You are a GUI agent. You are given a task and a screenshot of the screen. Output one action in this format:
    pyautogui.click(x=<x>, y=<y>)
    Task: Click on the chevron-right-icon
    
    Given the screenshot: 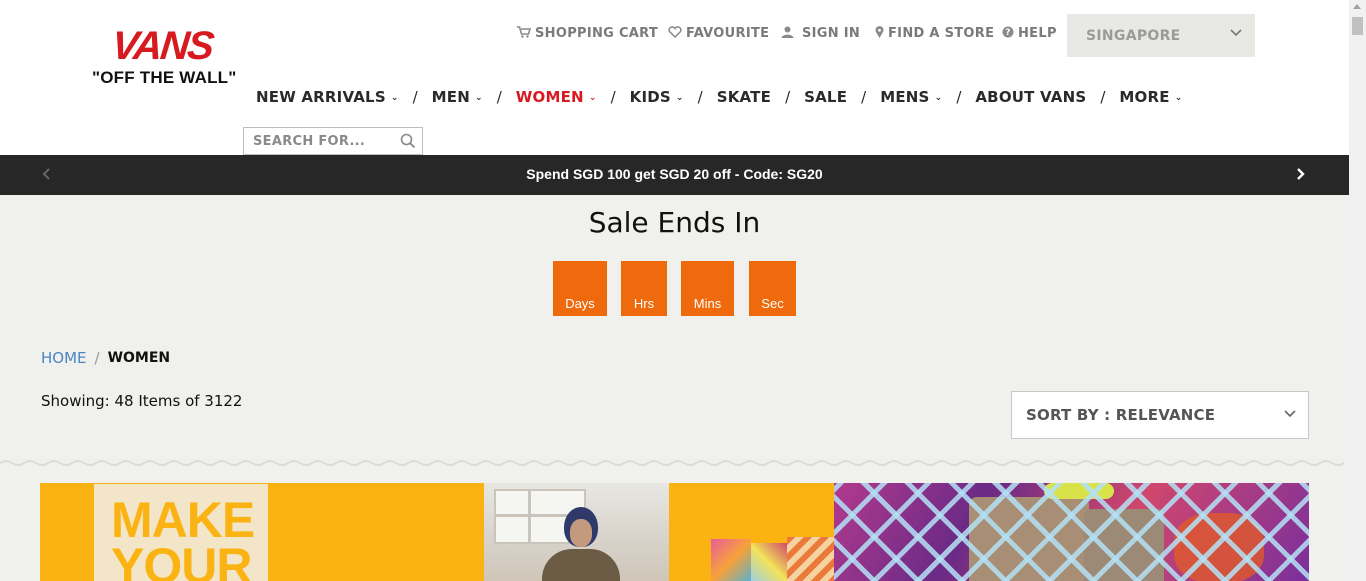 What is the action you would take?
    pyautogui.click(x=1302, y=174)
    